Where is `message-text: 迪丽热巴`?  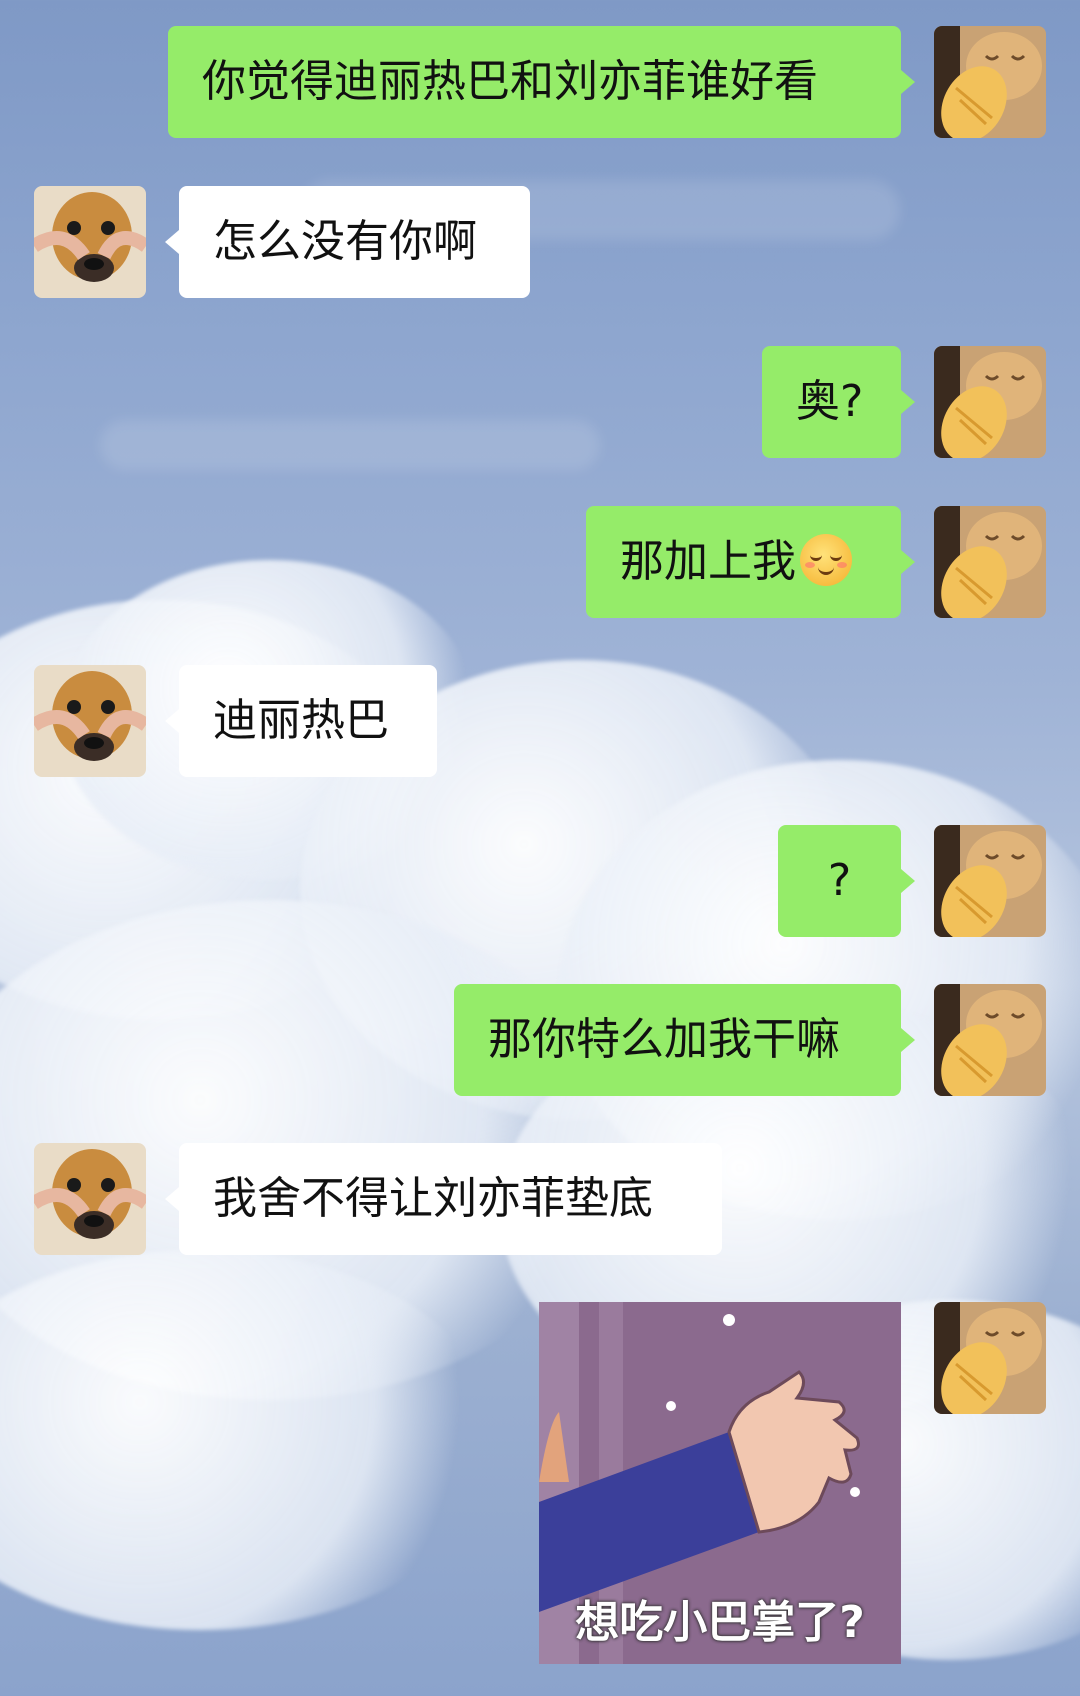 message-text: 迪丽热巴 is located at coordinates (301, 720).